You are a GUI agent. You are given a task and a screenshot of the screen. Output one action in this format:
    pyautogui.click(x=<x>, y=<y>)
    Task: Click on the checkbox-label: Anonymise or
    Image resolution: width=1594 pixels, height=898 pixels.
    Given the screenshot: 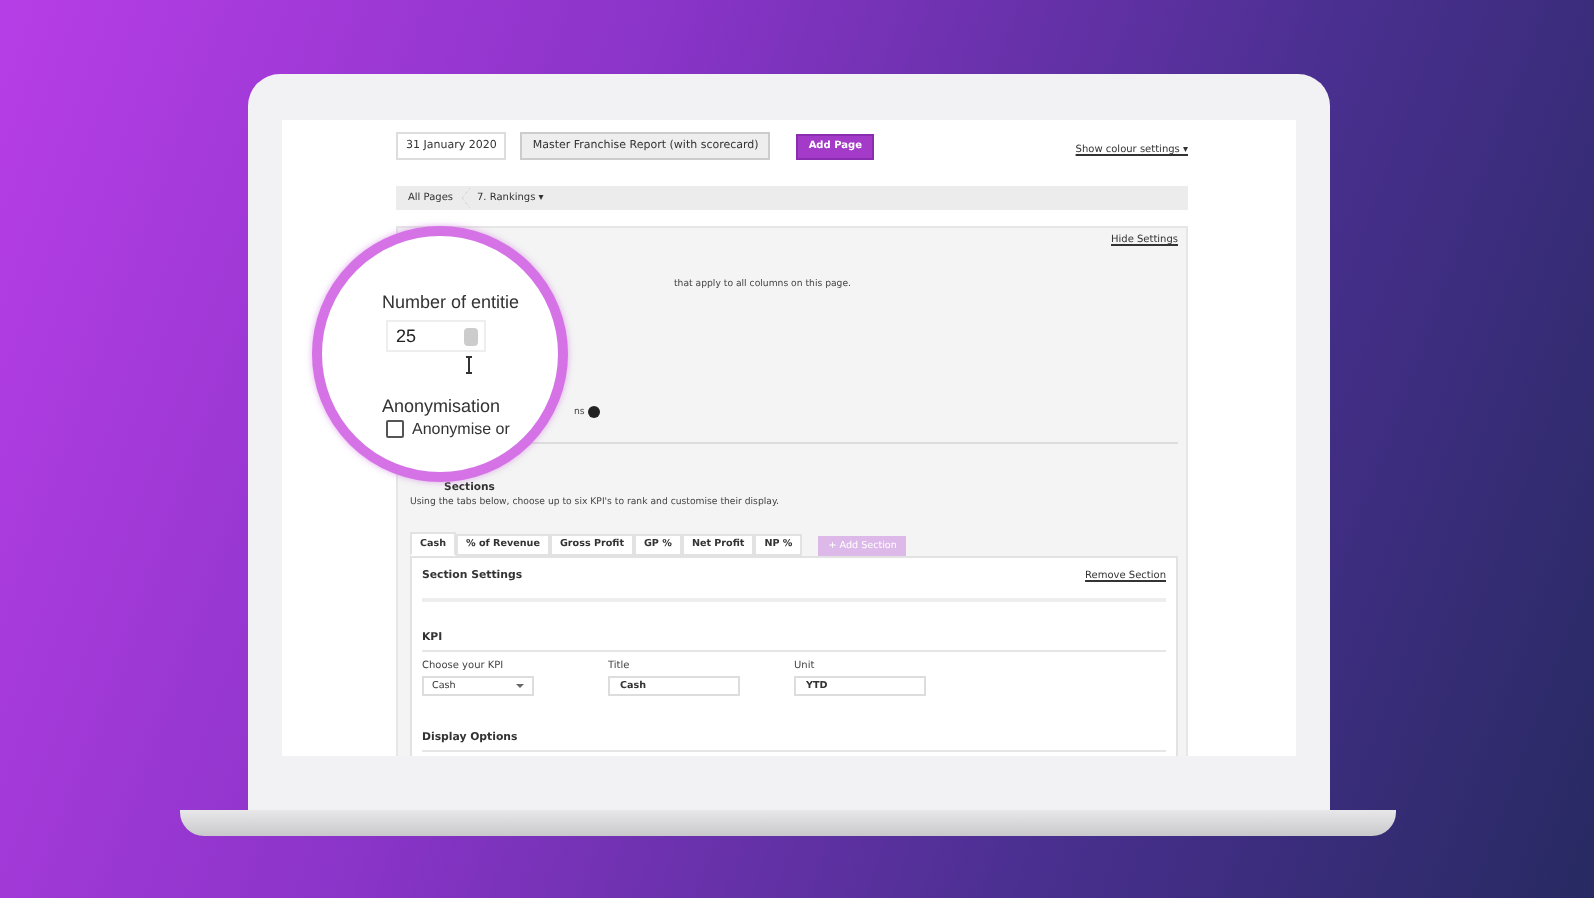 What is the action you would take?
    pyautogui.click(x=461, y=429)
    